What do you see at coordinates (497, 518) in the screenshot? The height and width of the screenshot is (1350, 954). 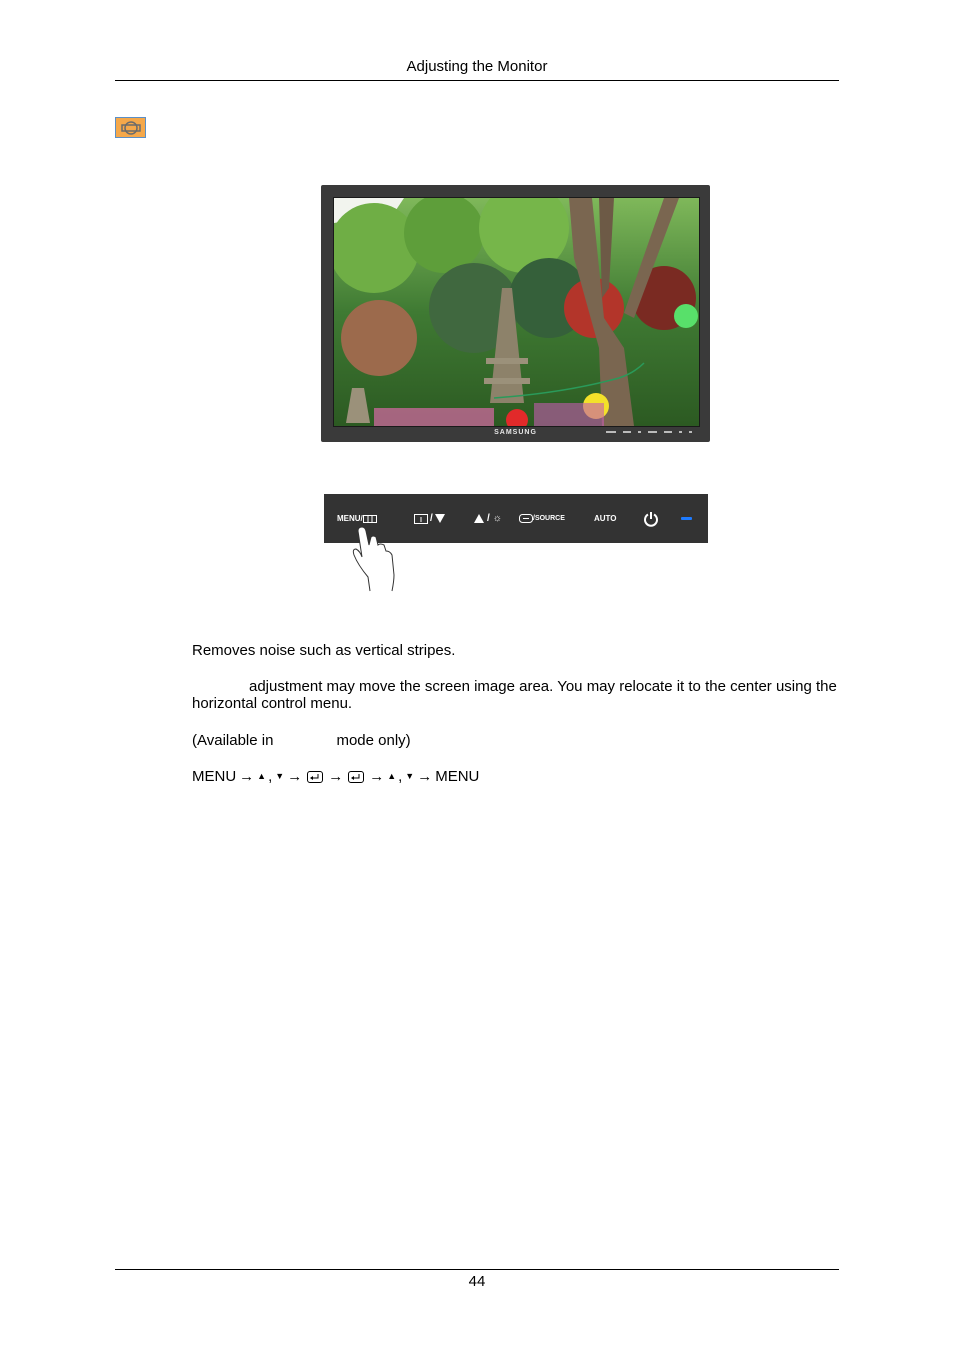 I see `brightness-icon: ☼` at bounding box center [497, 518].